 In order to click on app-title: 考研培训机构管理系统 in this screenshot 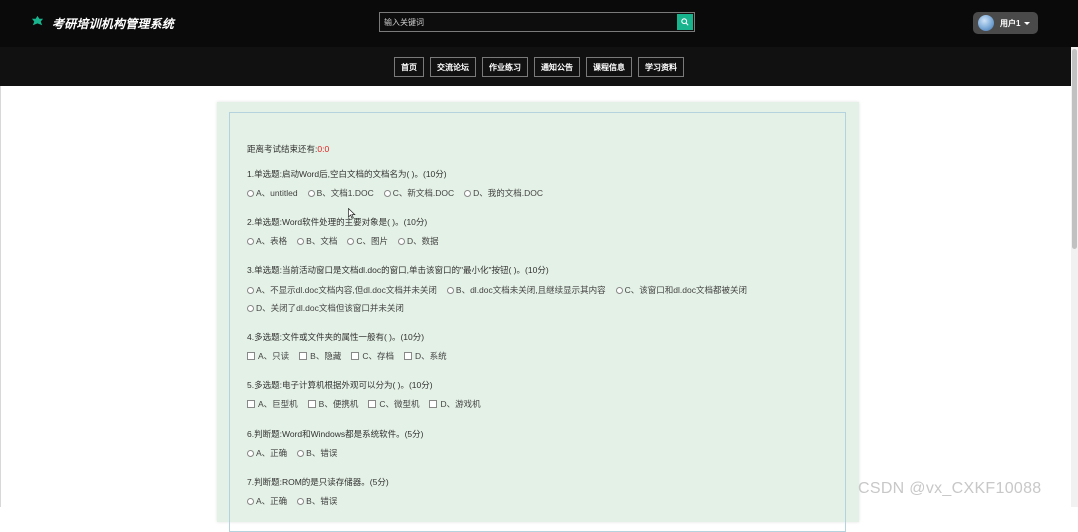, I will do `click(113, 24)`.